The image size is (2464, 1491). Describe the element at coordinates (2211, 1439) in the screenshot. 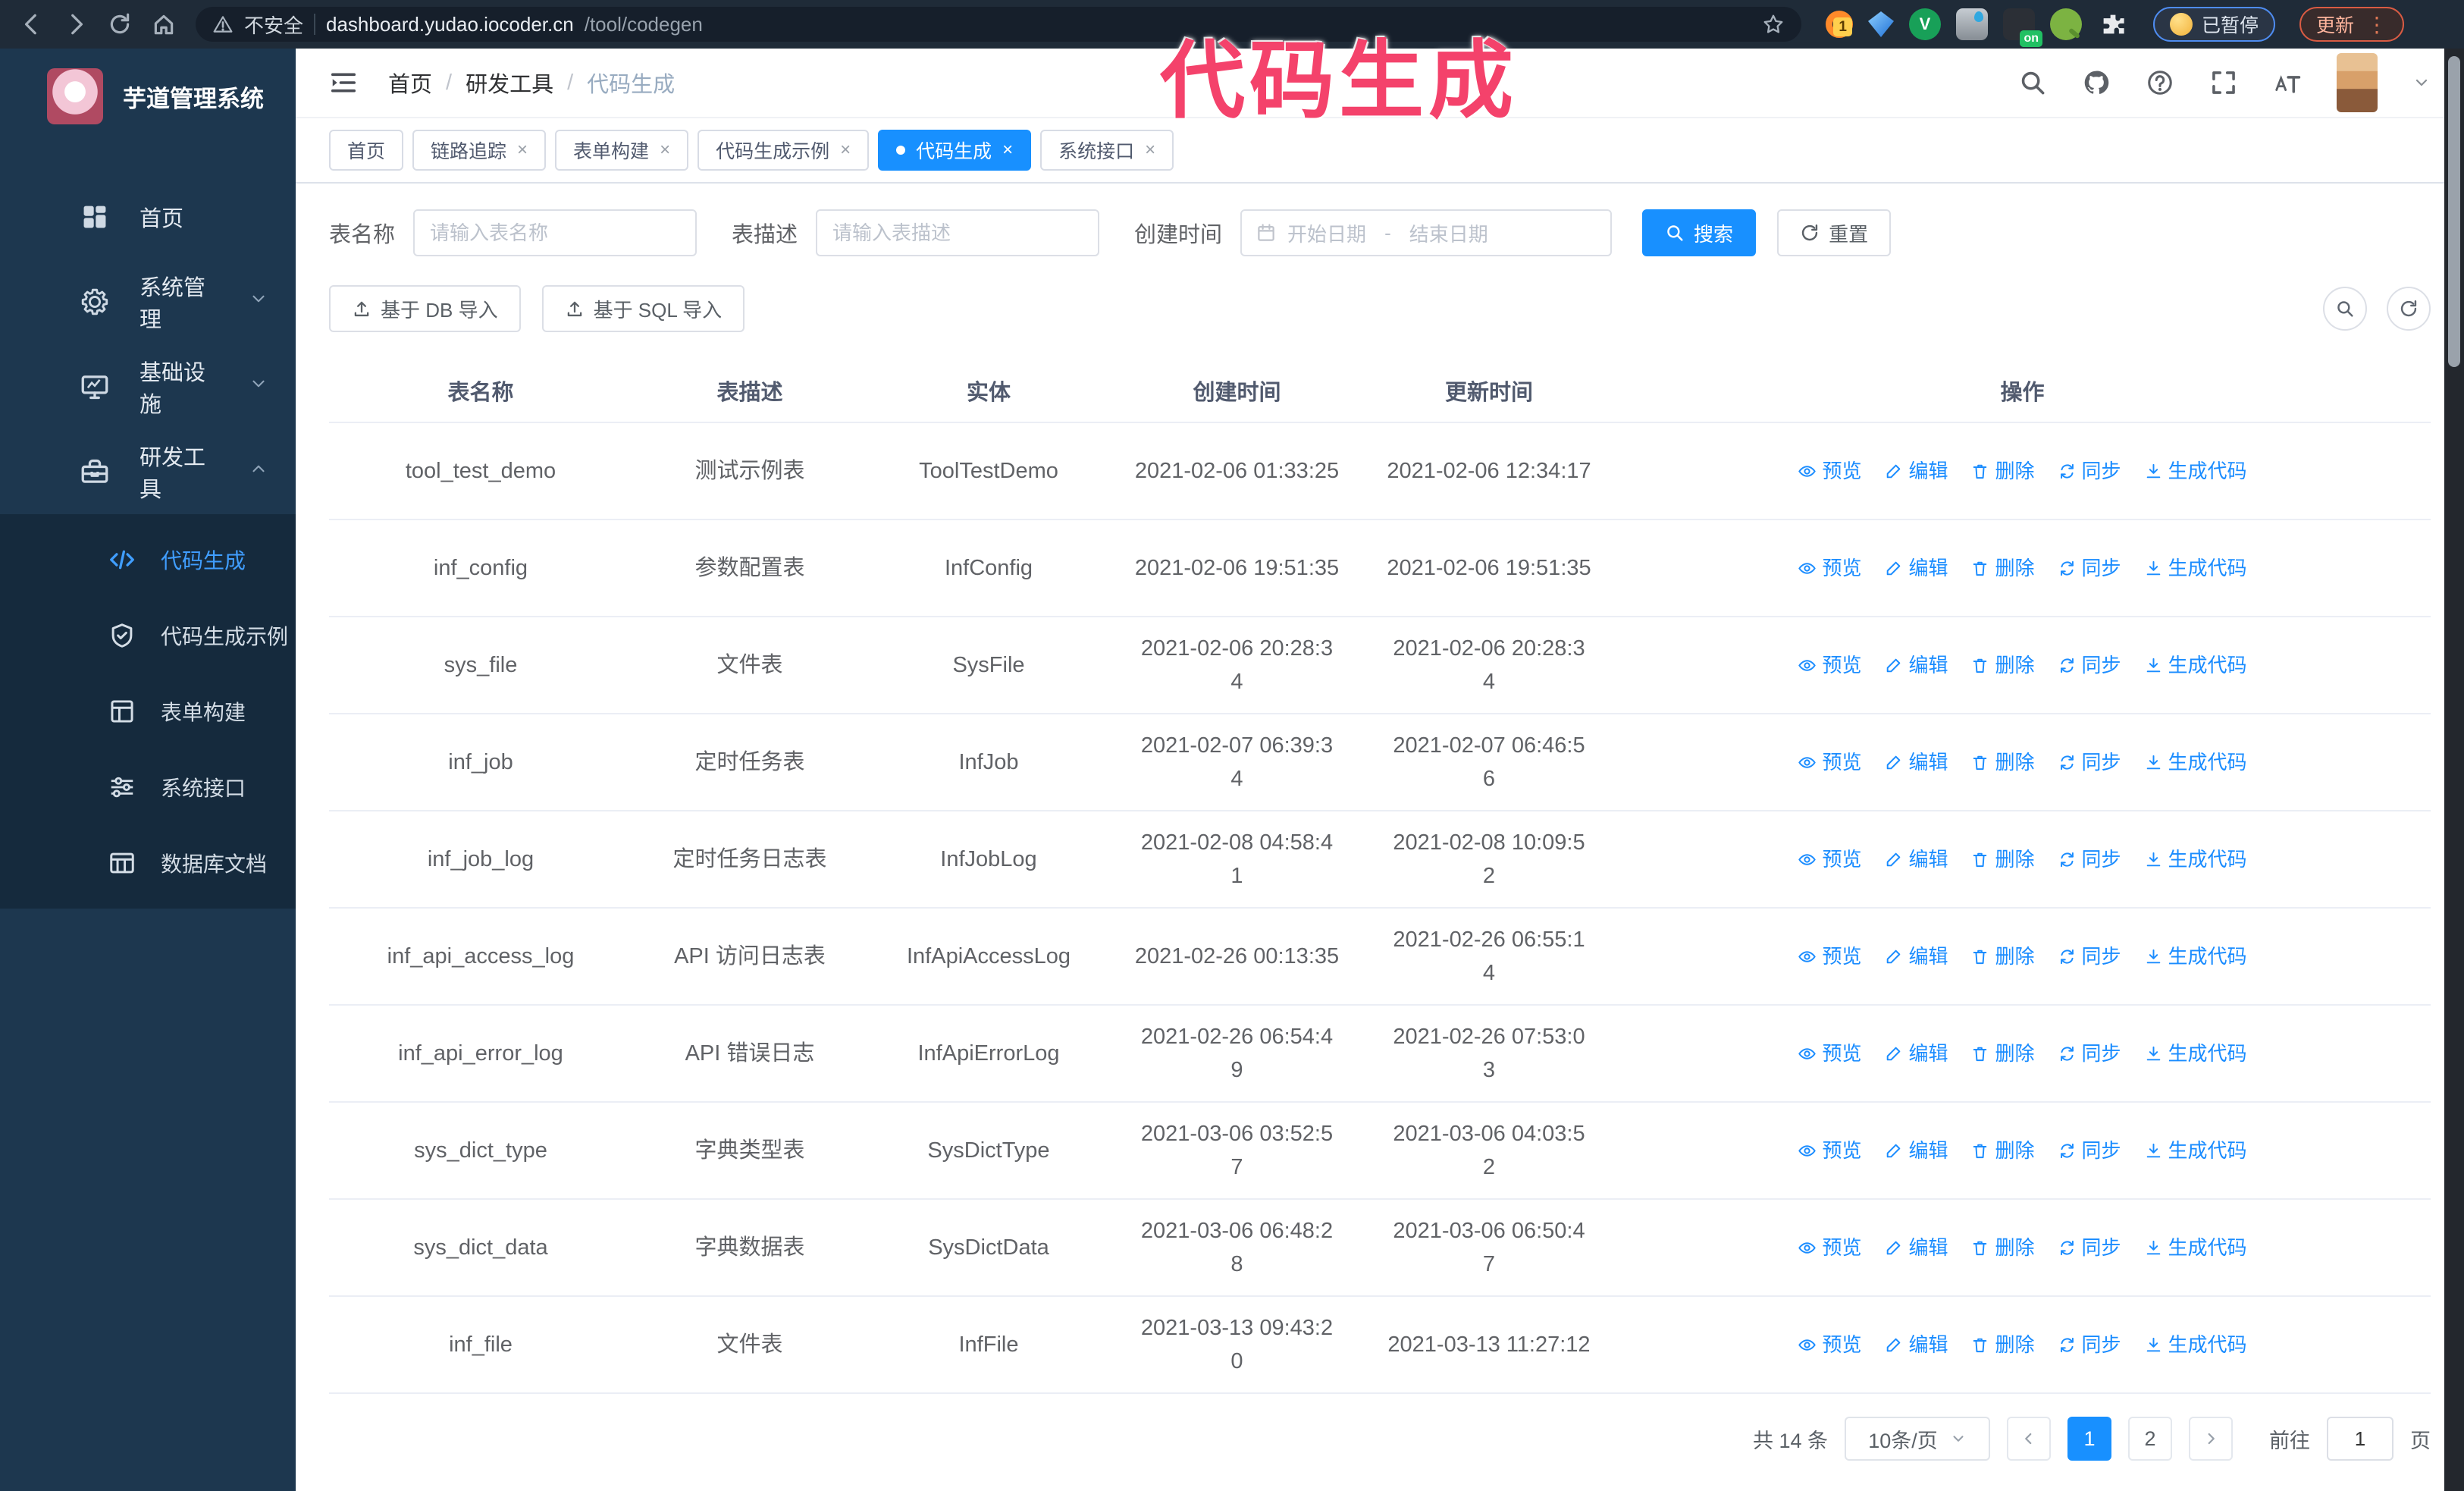

I see `next-page-button` at that location.